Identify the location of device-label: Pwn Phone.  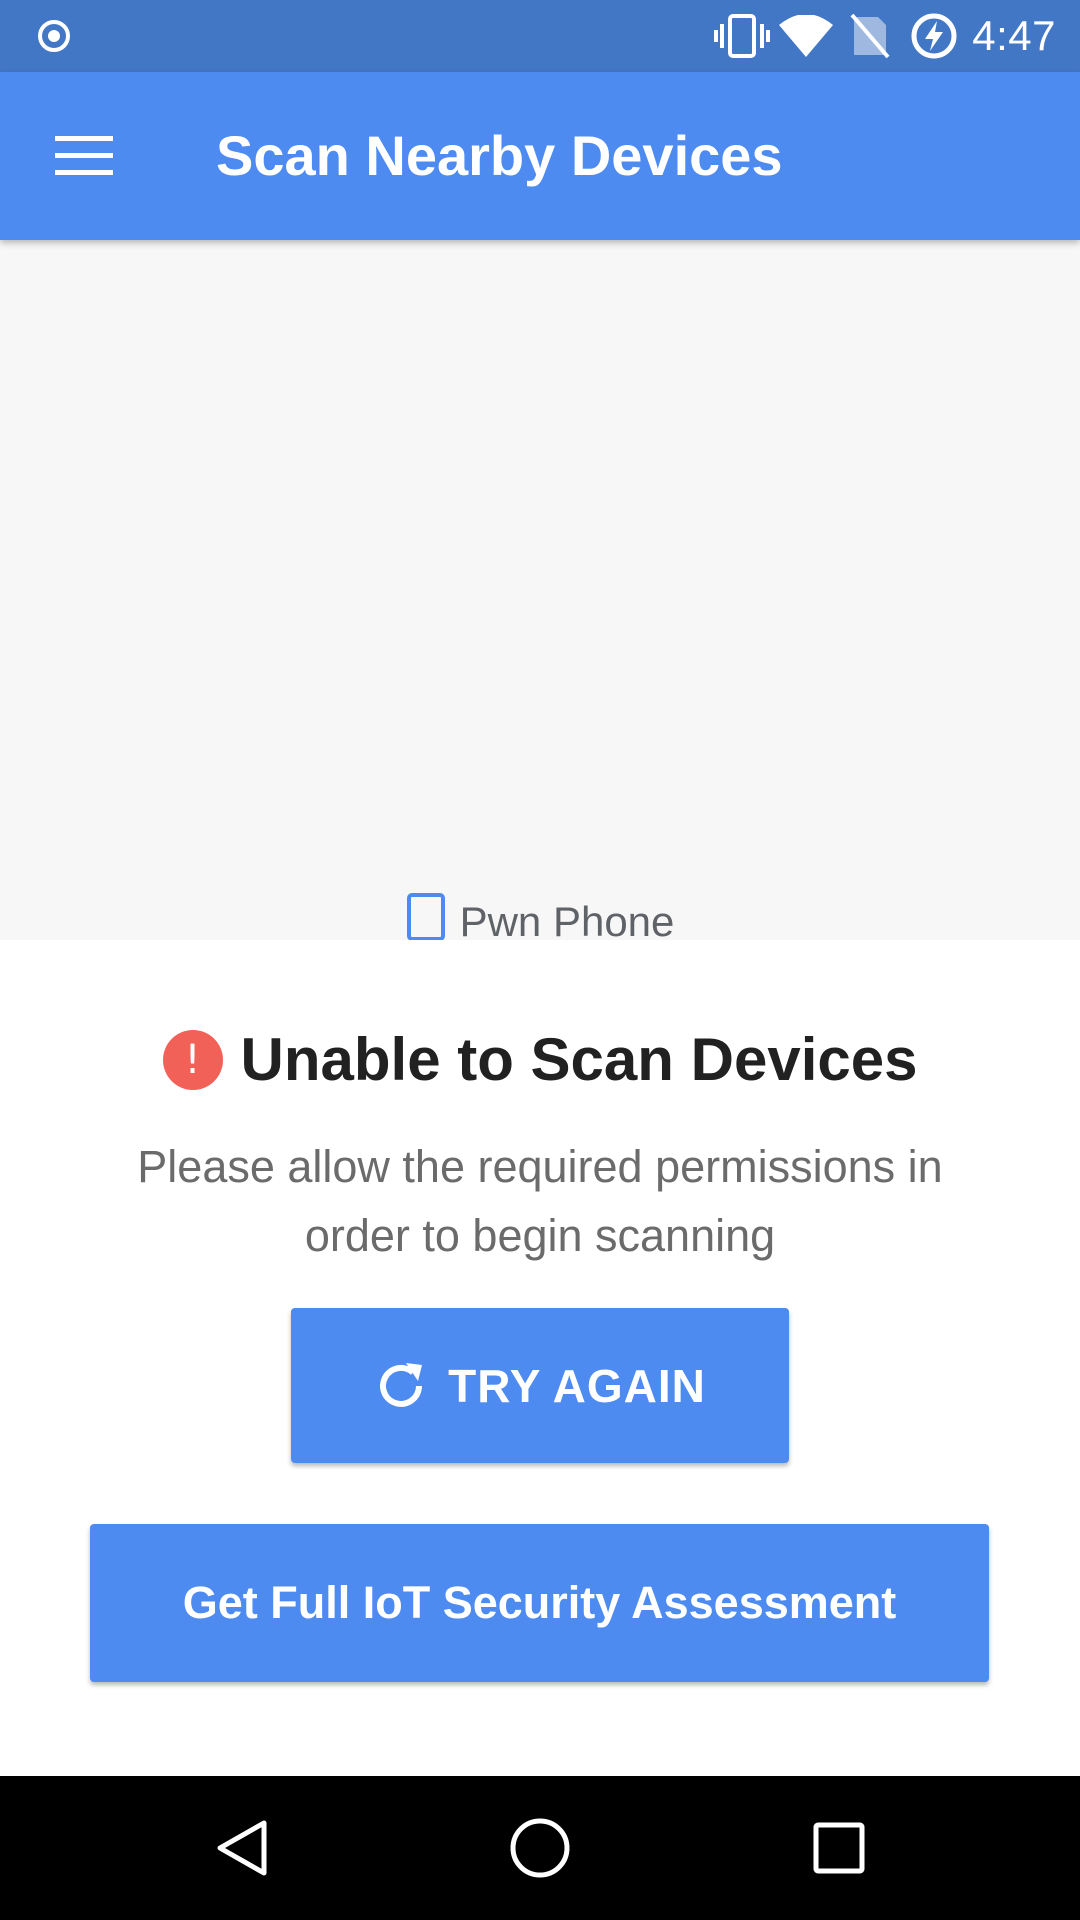
(567, 919).